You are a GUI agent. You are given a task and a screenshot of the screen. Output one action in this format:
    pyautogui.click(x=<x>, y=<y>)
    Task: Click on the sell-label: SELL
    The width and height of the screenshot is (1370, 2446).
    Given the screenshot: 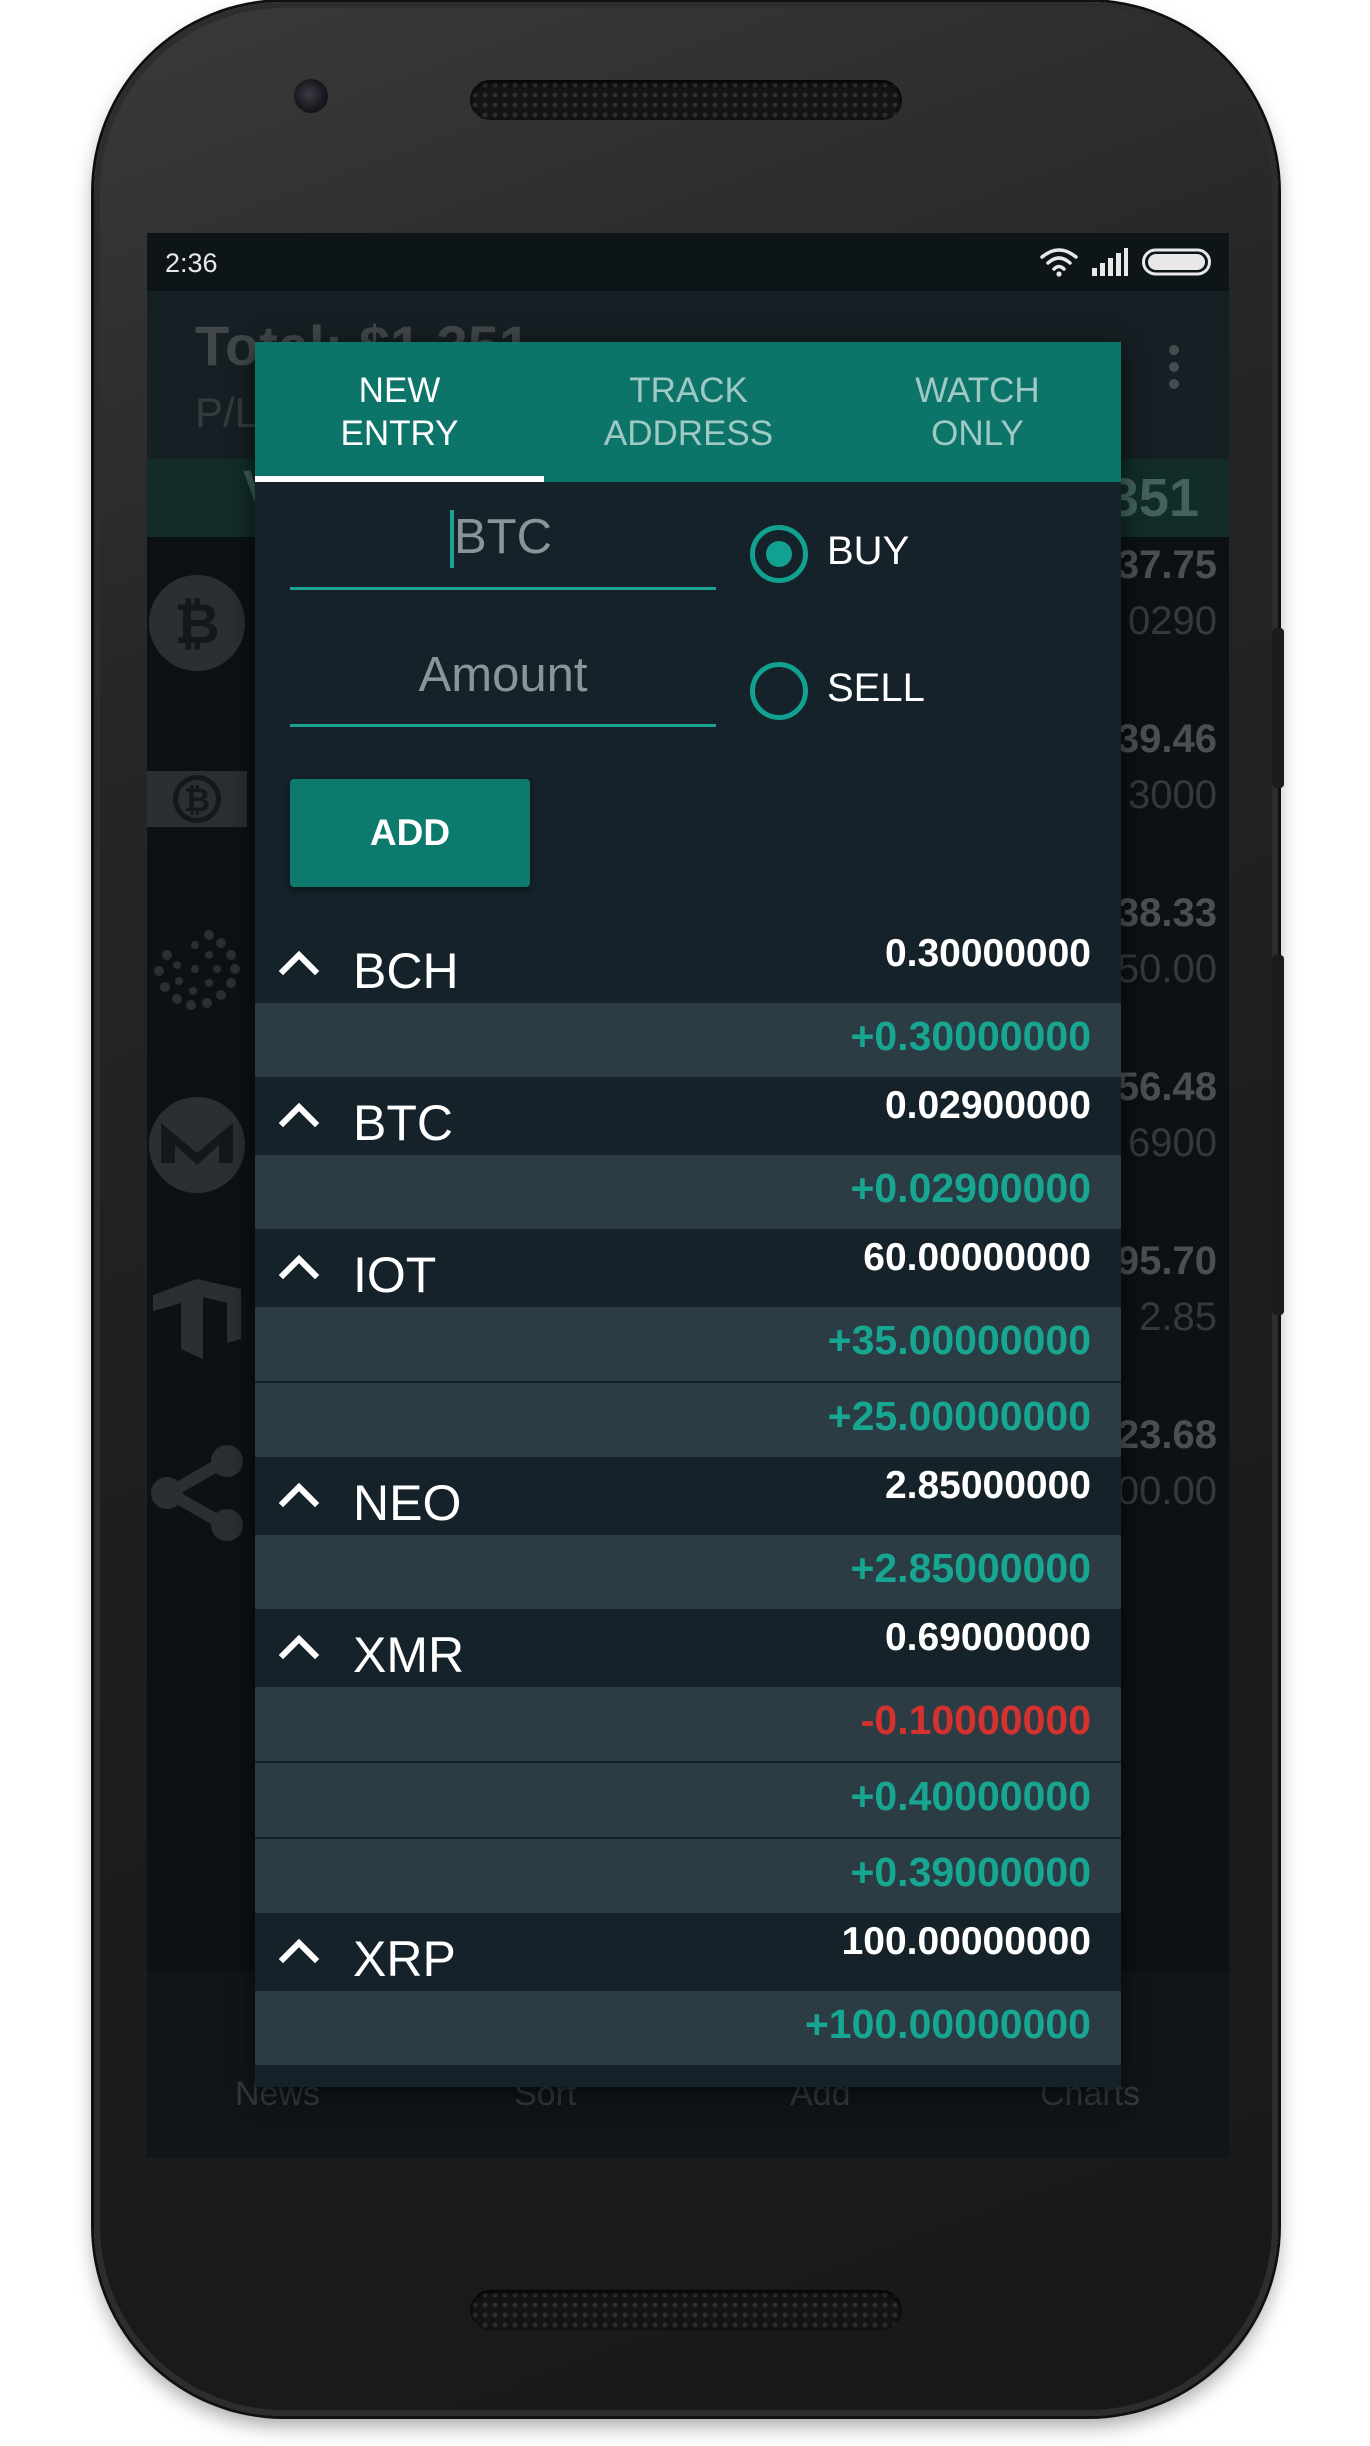 What is the action you would take?
    pyautogui.click(x=876, y=688)
    